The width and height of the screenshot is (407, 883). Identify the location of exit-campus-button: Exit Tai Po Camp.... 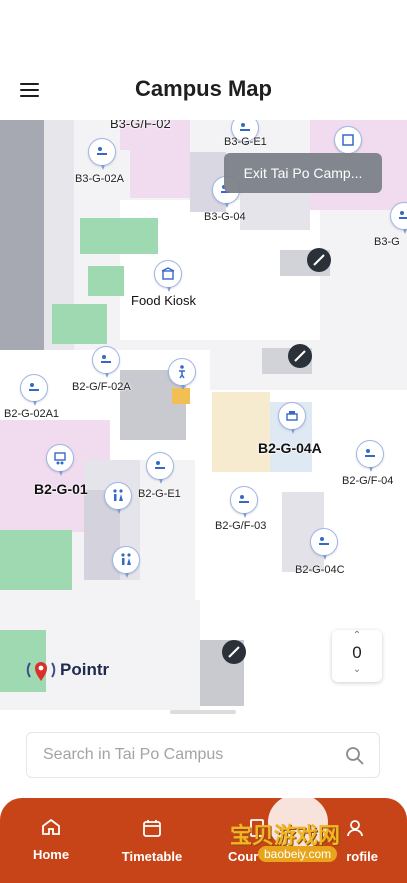
(303, 173).